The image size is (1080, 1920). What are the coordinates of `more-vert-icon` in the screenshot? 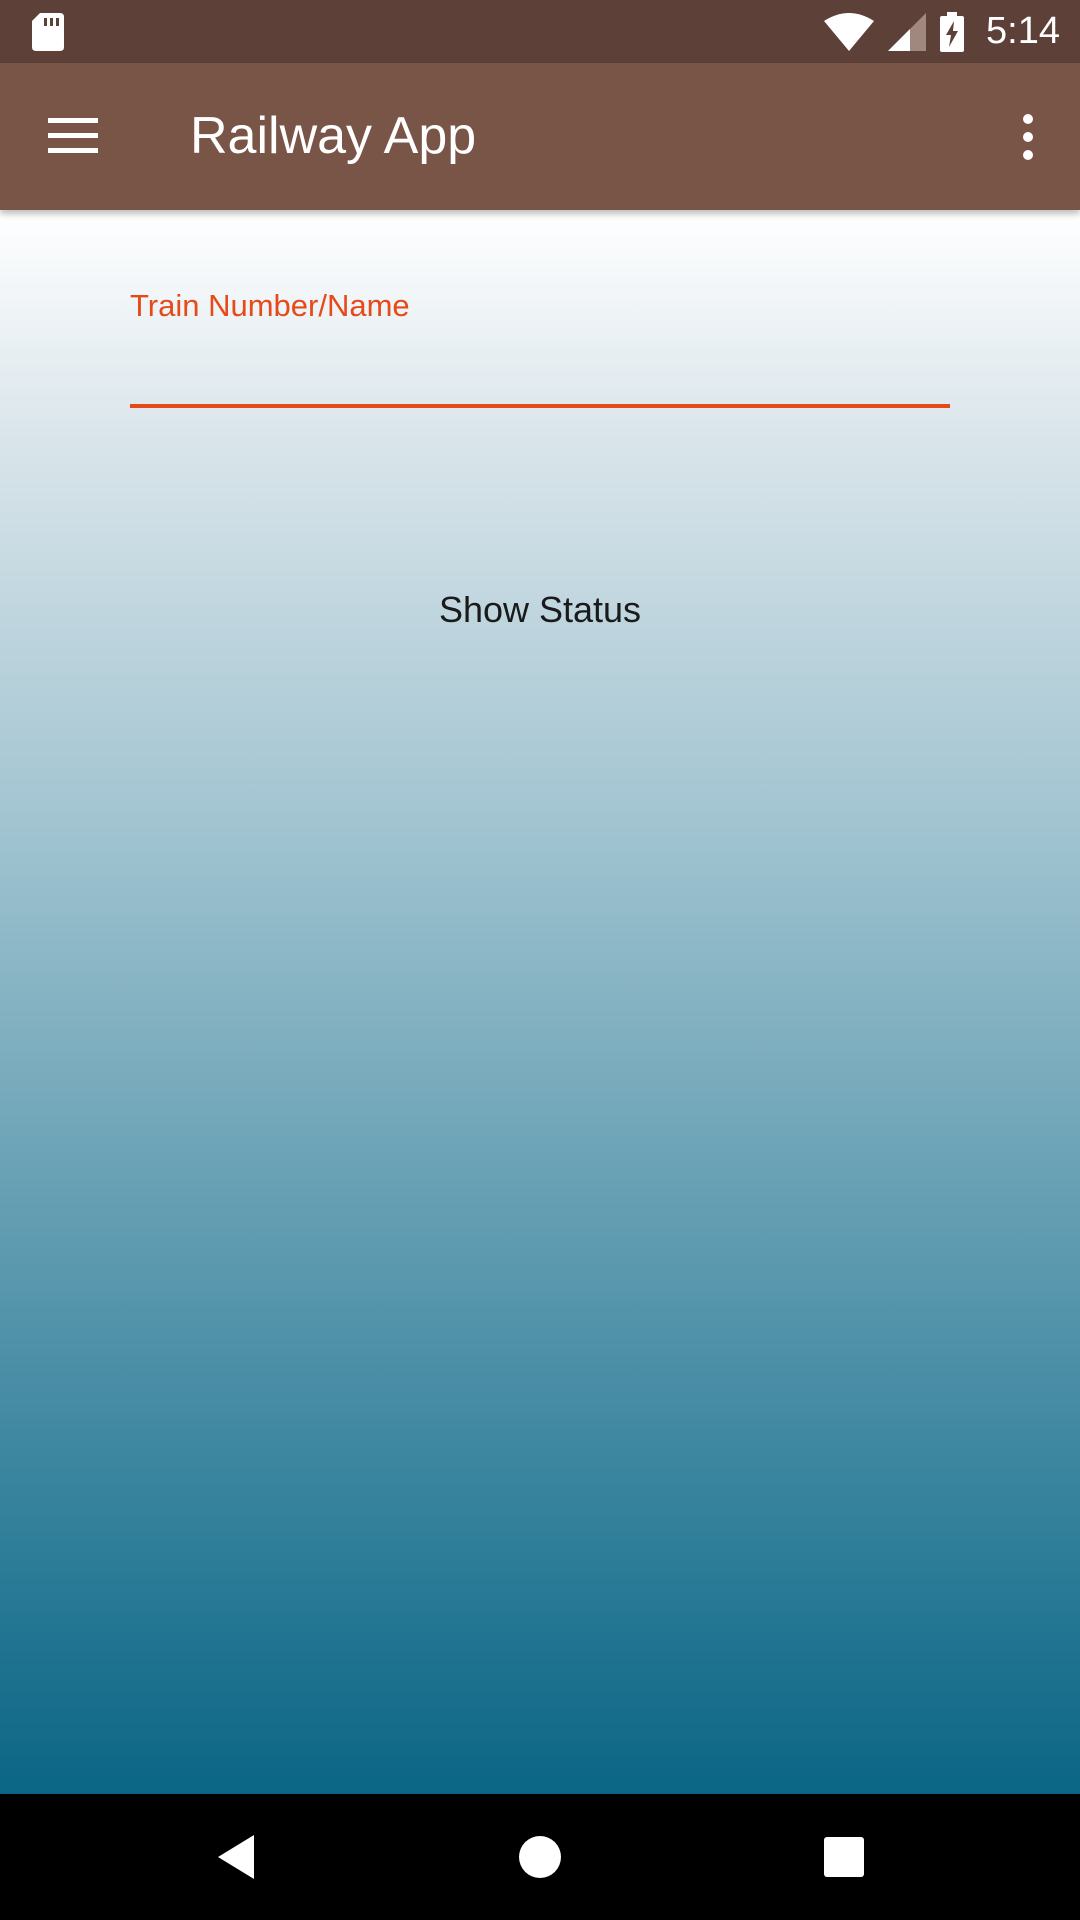 It's located at (1028, 137).